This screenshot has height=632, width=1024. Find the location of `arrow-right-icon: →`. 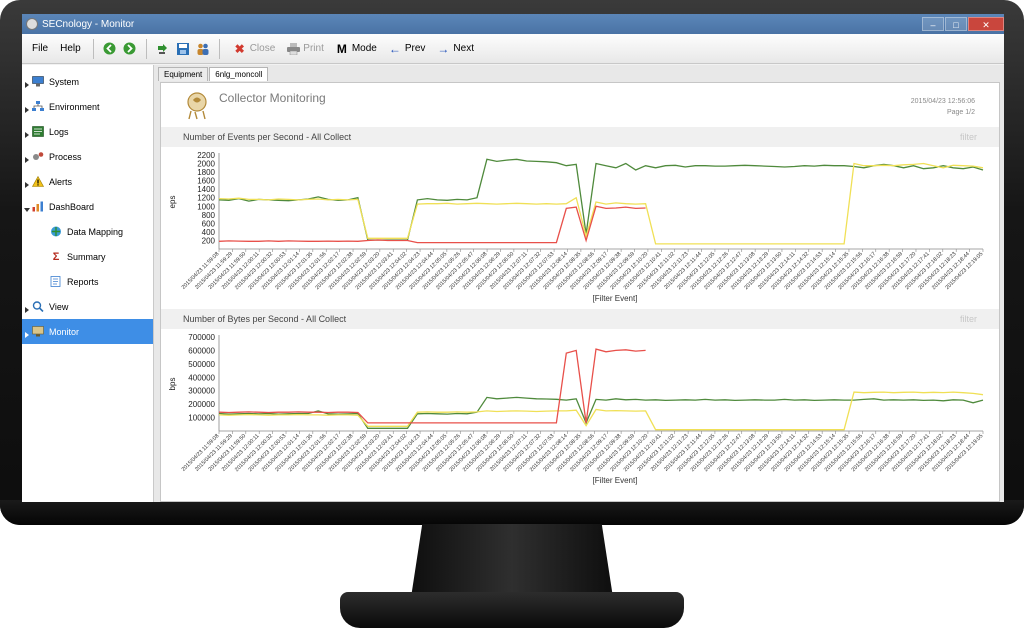

arrow-right-icon: → is located at coordinates (443, 48).